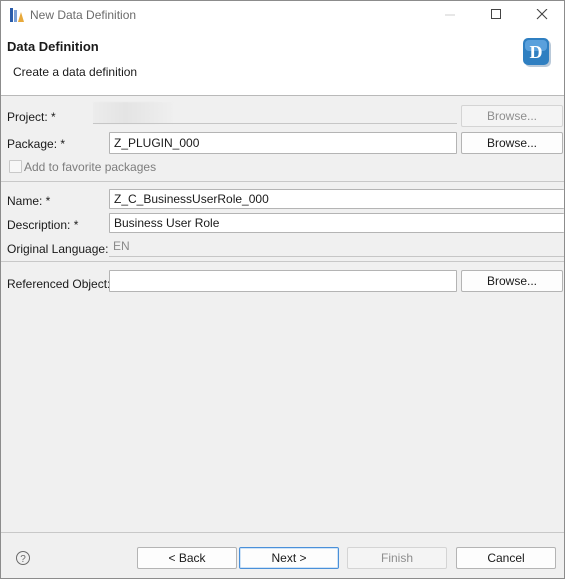 The image size is (565, 579). What do you see at coordinates (43, 225) in the screenshot?
I see `description-label: Description: *` at bounding box center [43, 225].